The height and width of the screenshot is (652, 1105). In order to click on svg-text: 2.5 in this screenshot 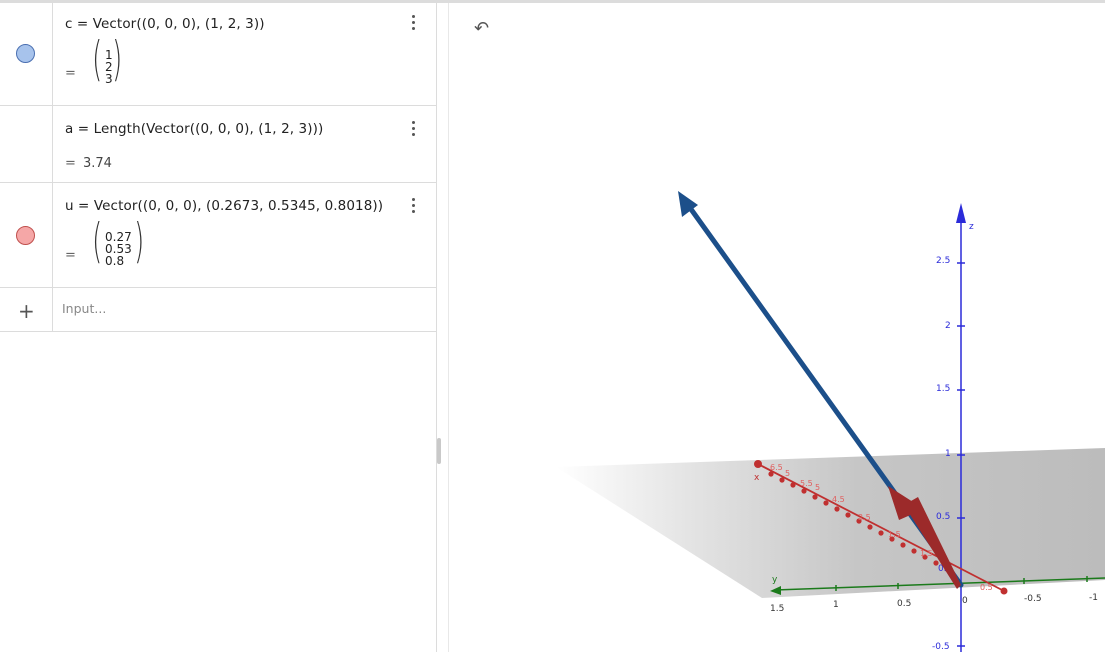, I will do `click(864, 517)`.